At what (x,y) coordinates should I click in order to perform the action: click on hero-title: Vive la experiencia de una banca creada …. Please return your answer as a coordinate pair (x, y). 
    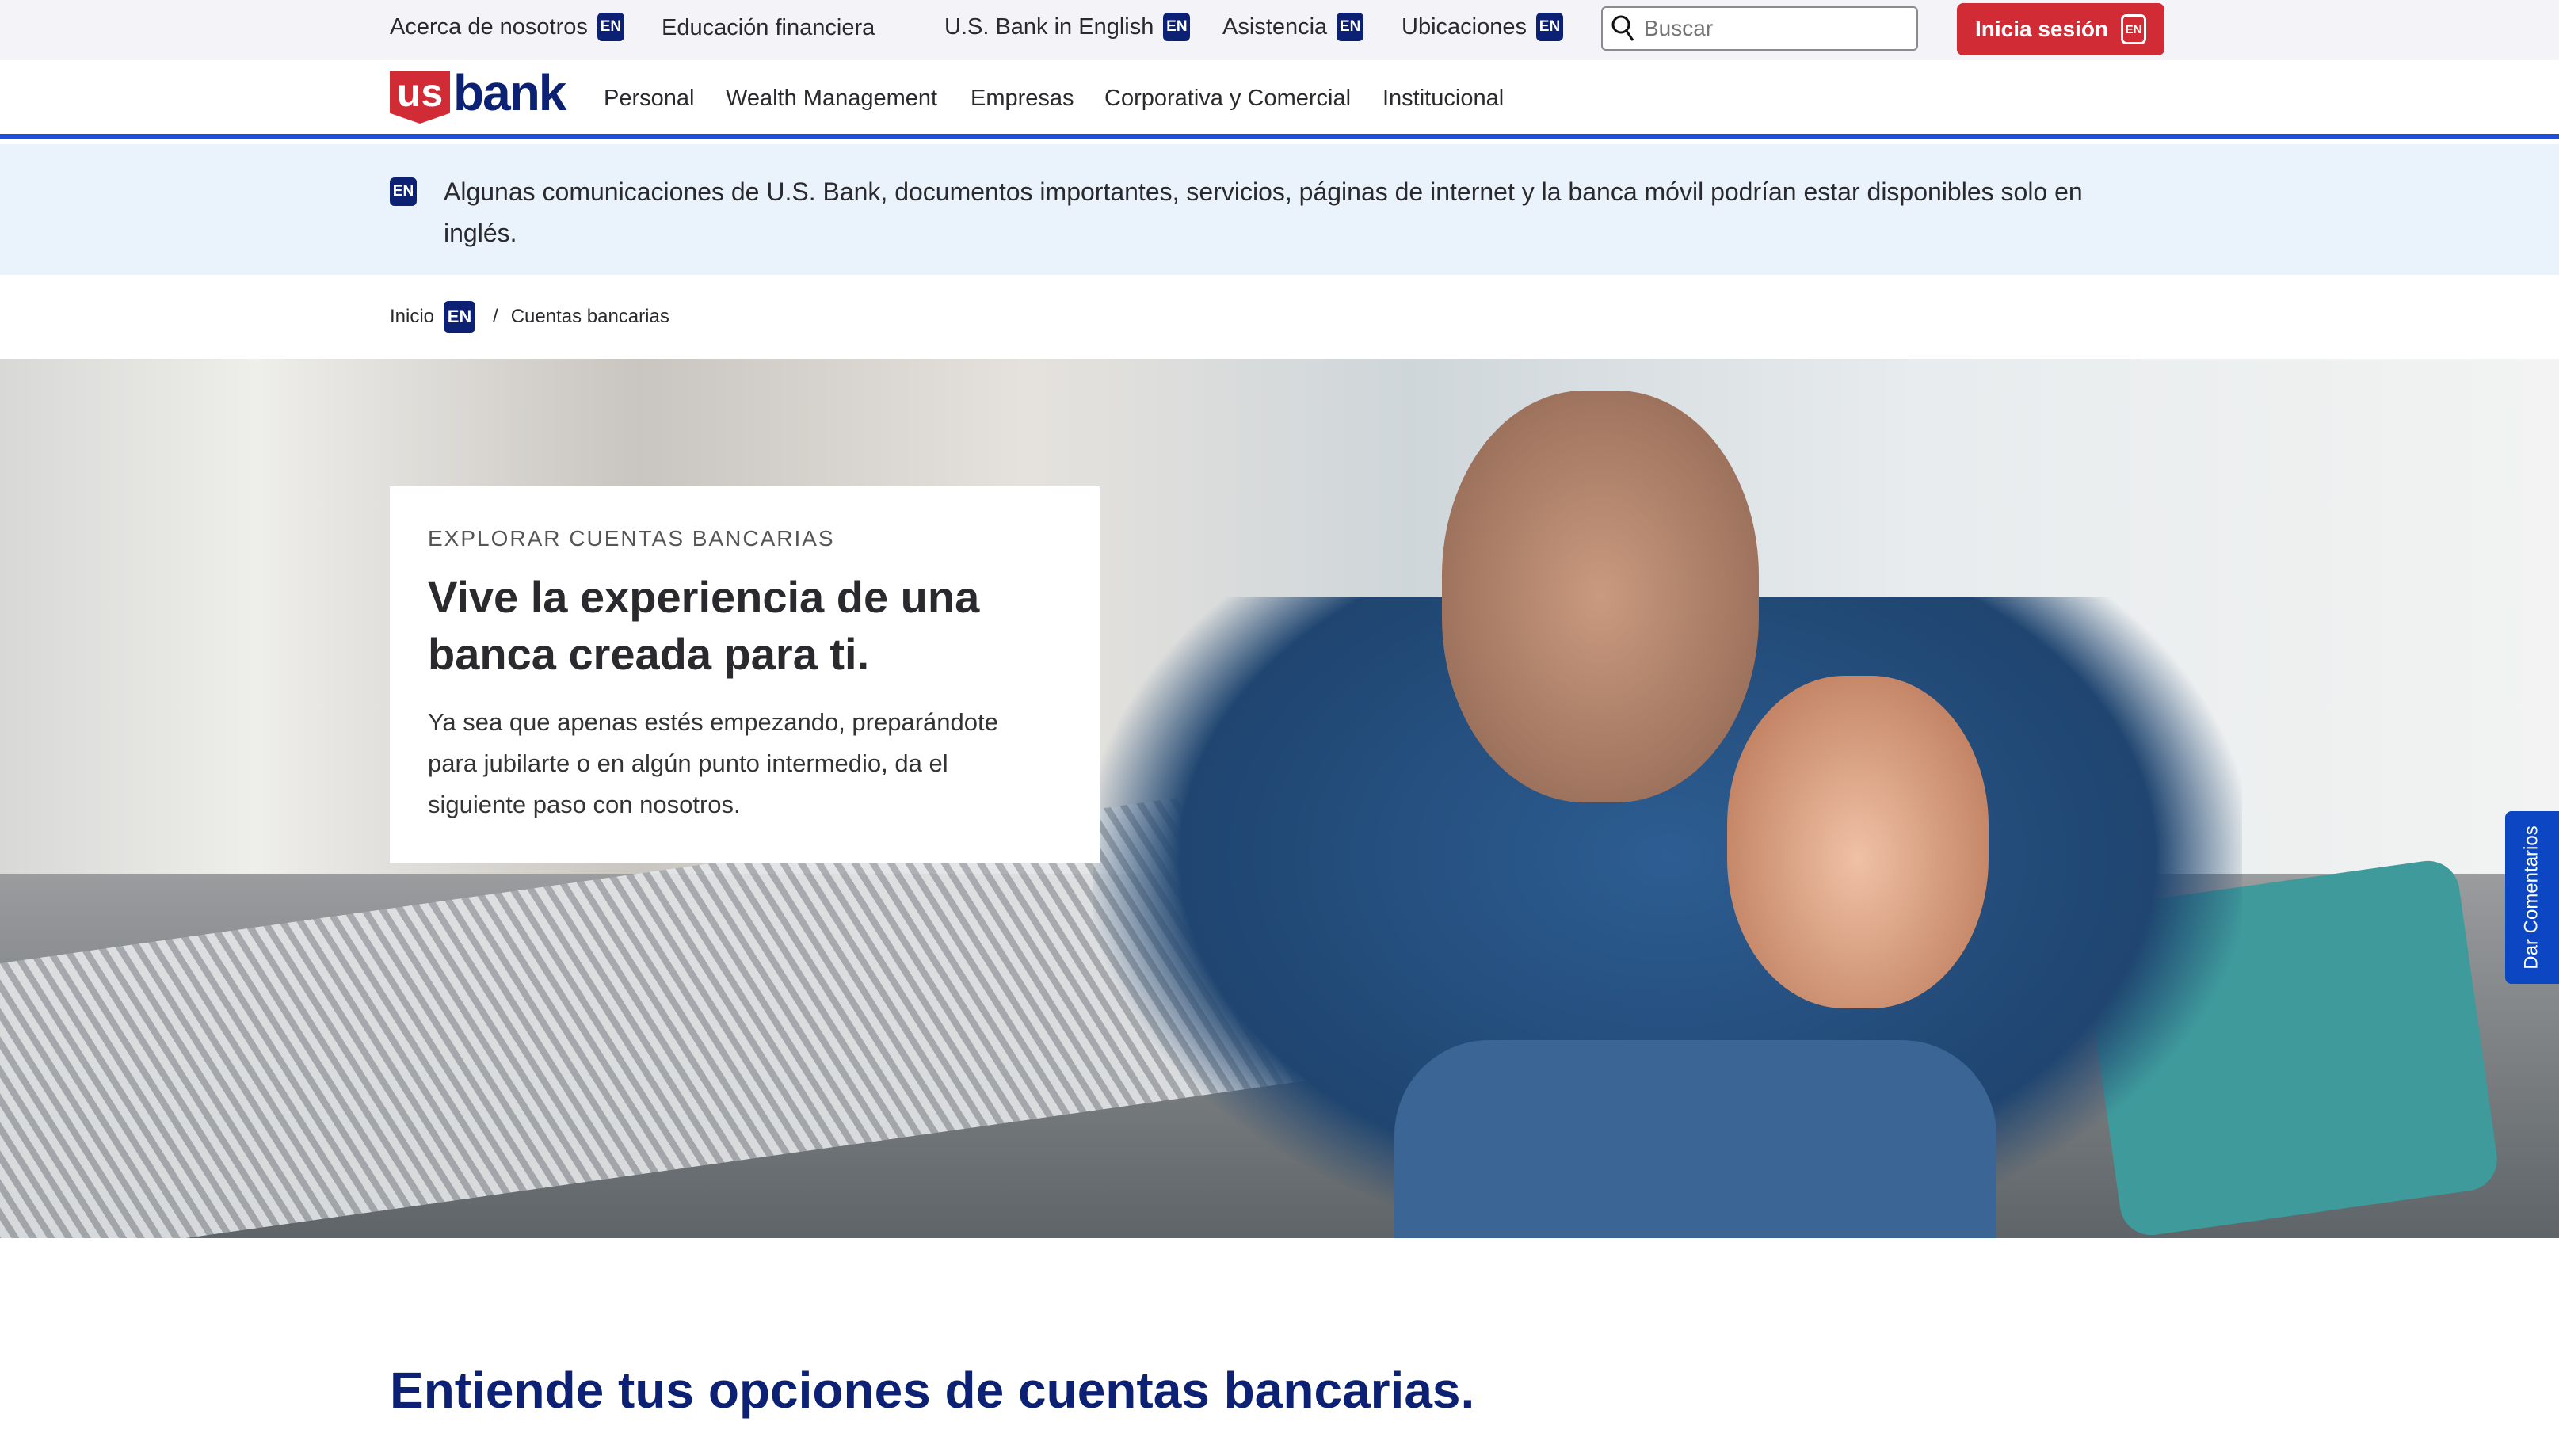
    Looking at the image, I should click on (704, 625).